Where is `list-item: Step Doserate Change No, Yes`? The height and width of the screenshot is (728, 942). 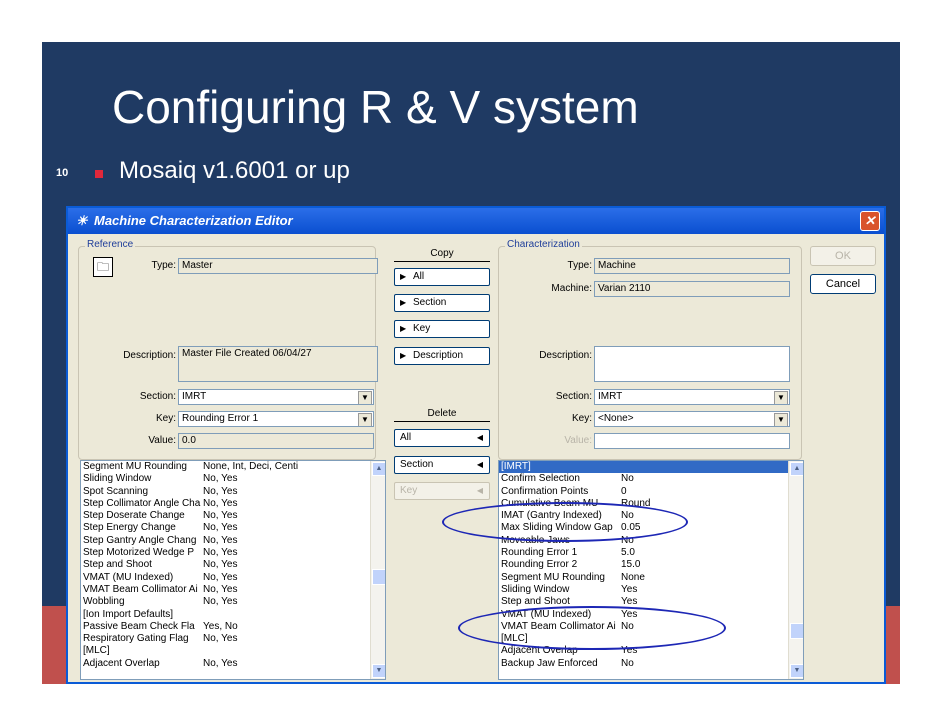 list-item: Step Doserate Change No, Yes is located at coordinates (233, 516).